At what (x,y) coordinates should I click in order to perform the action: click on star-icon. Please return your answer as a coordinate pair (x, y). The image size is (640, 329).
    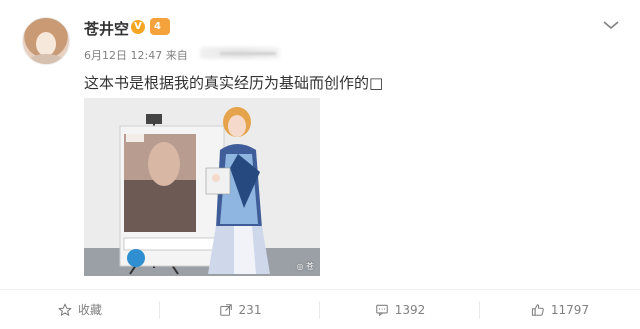
    Looking at the image, I should click on (65, 309).